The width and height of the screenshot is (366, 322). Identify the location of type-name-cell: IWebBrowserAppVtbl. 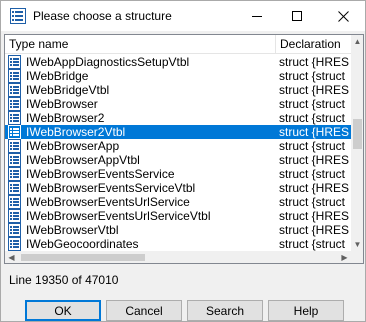
(83, 160).